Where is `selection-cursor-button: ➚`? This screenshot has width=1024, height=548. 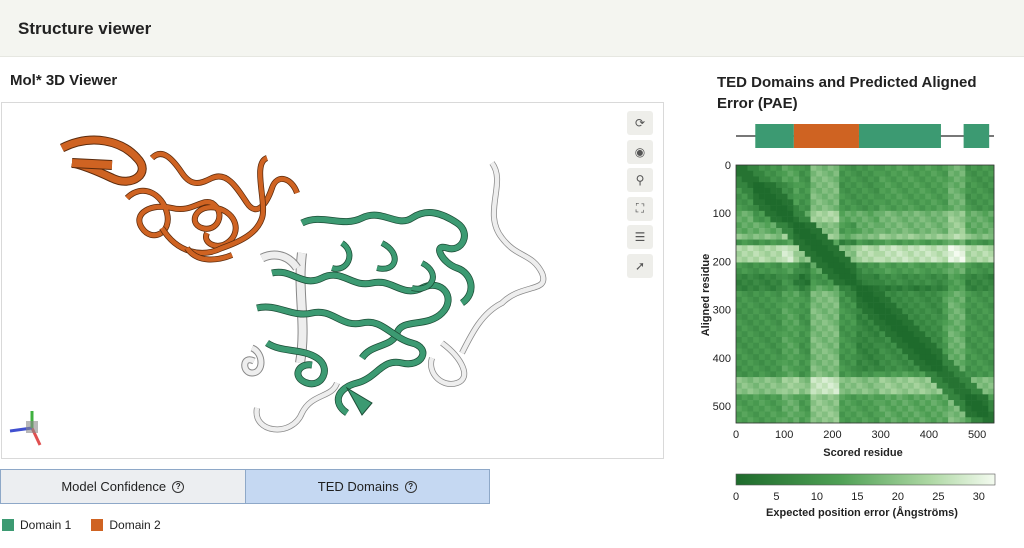 selection-cursor-button: ➚ is located at coordinates (640, 265).